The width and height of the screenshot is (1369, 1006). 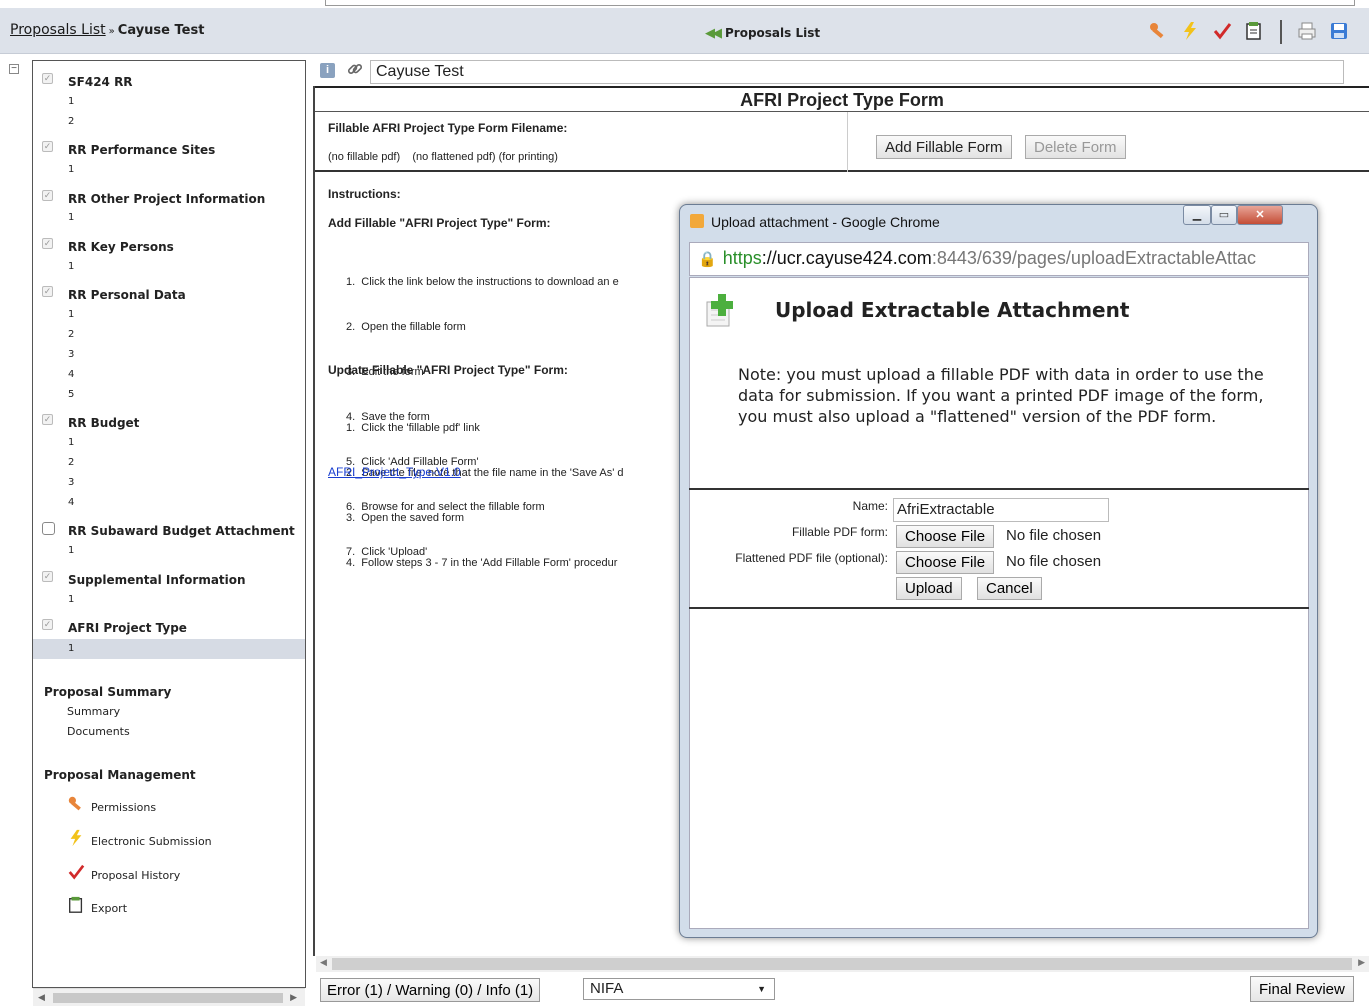 What do you see at coordinates (413, 428) in the screenshot?
I see `list-item: 1. Click the 'fillable pdf' link` at bounding box center [413, 428].